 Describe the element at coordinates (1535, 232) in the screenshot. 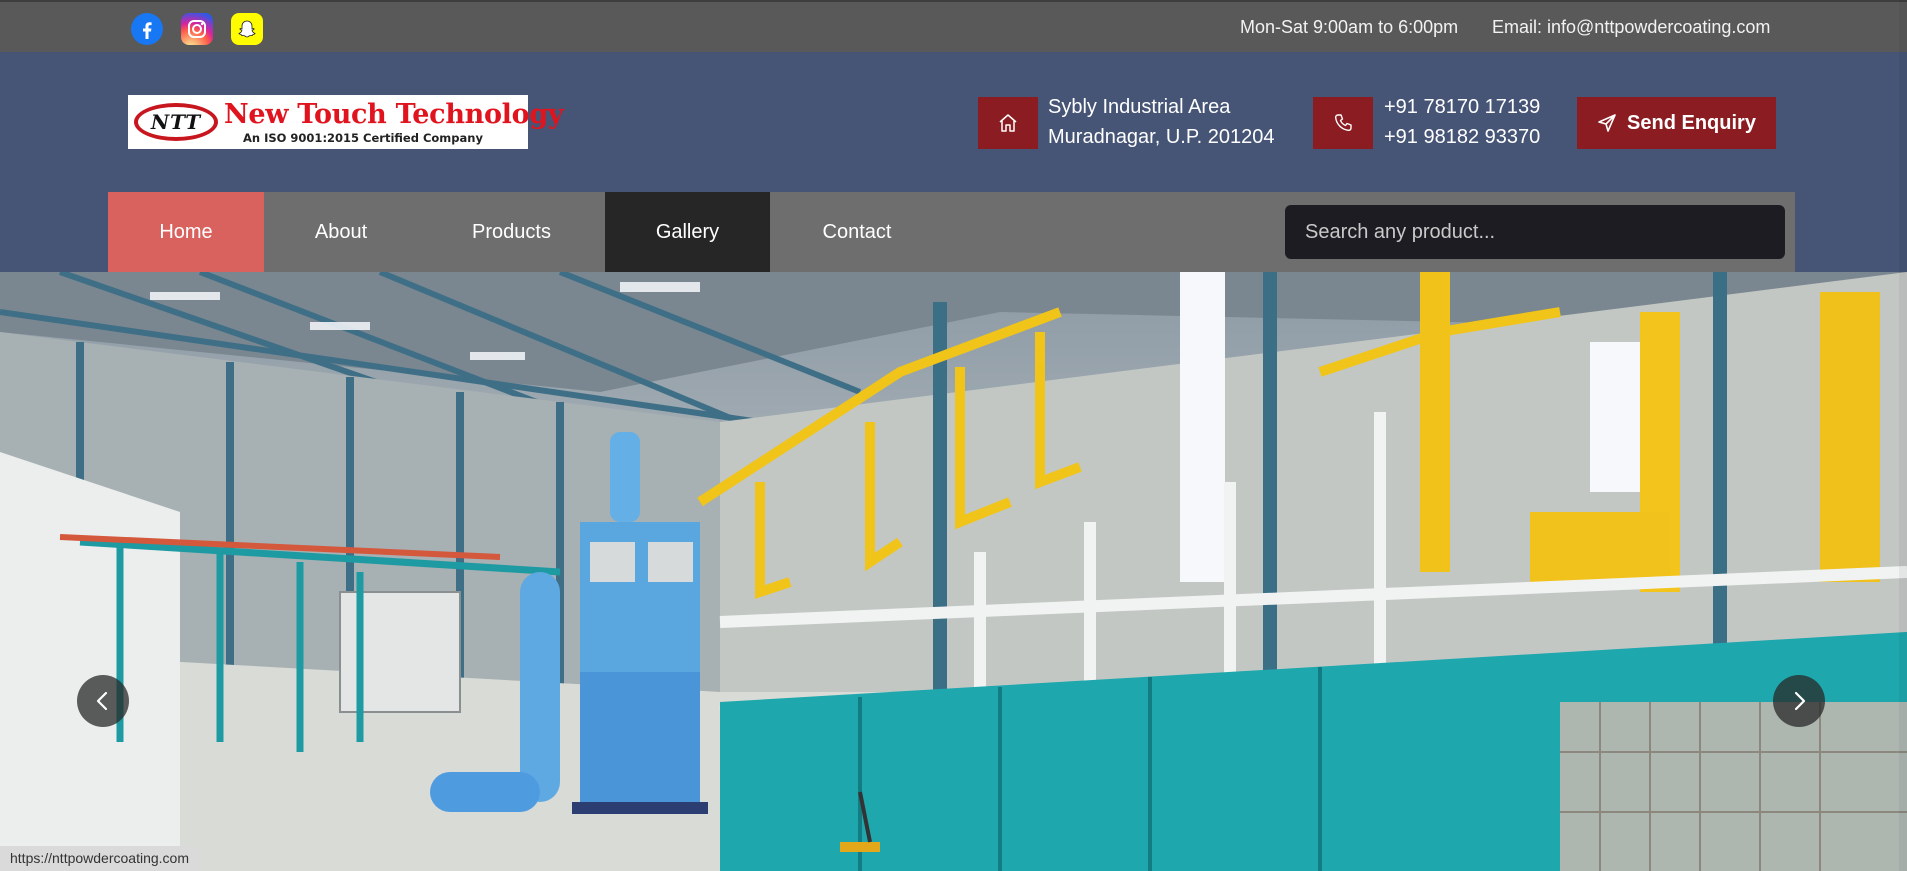

I see `search-input` at that location.